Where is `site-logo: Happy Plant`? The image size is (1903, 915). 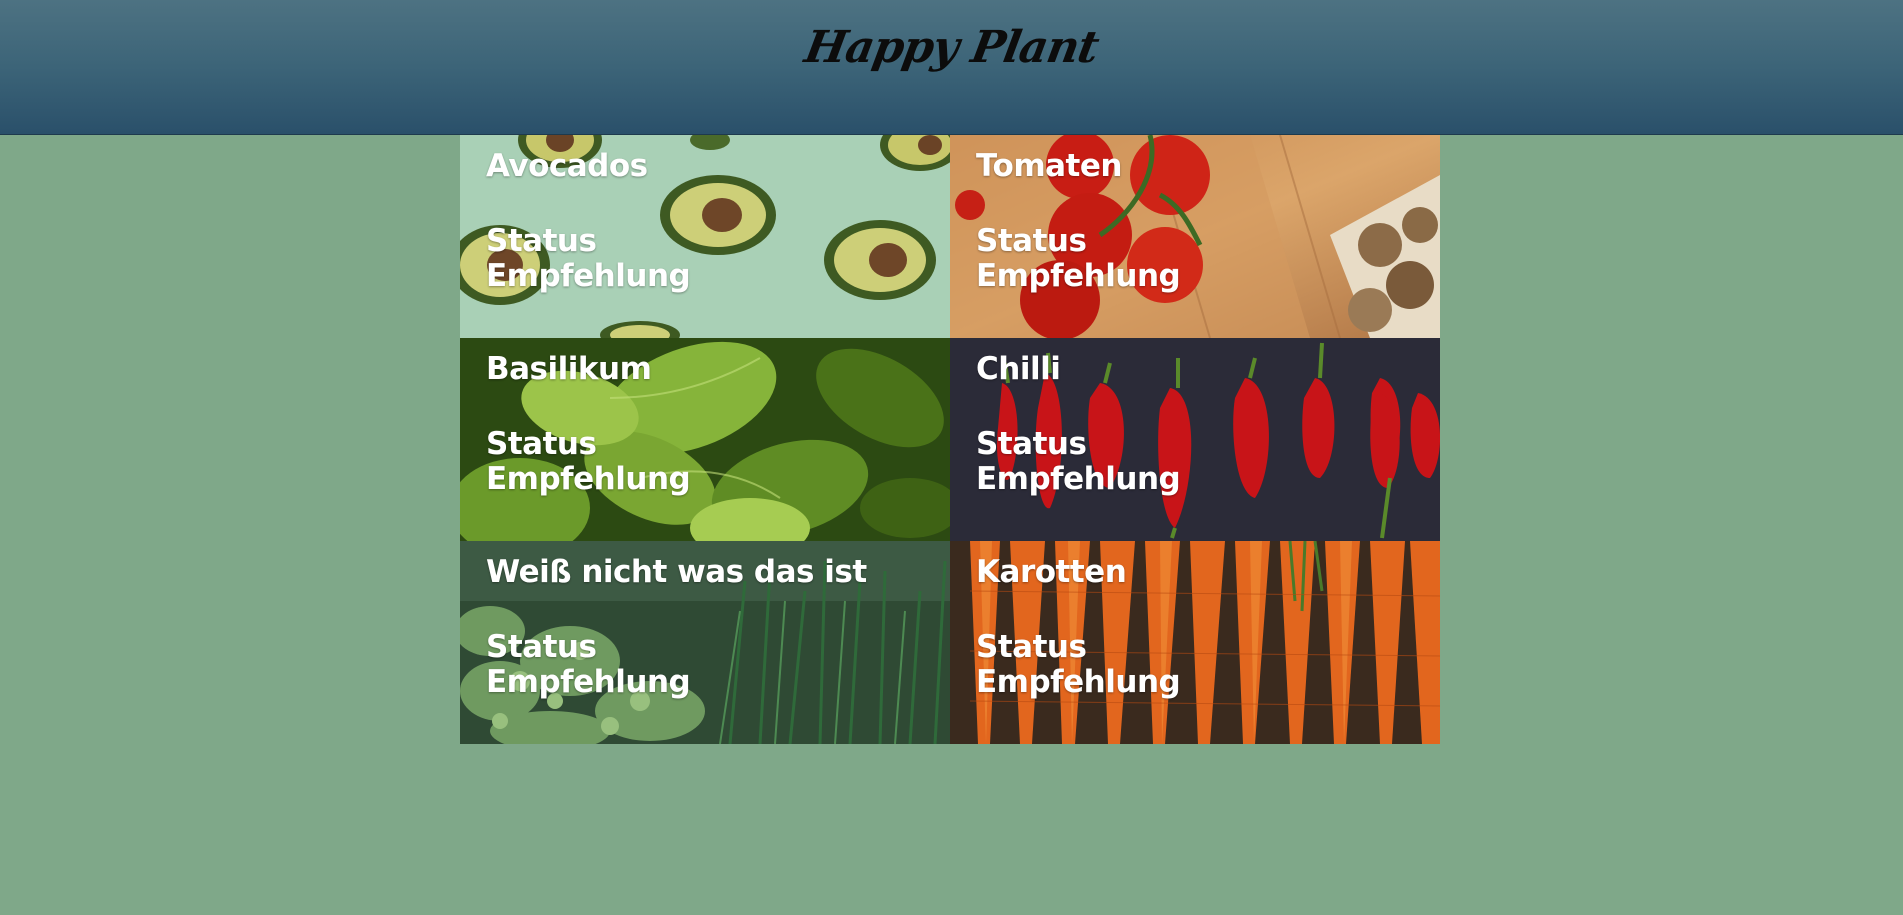
site-logo: Happy Plant is located at coordinates (951, 47).